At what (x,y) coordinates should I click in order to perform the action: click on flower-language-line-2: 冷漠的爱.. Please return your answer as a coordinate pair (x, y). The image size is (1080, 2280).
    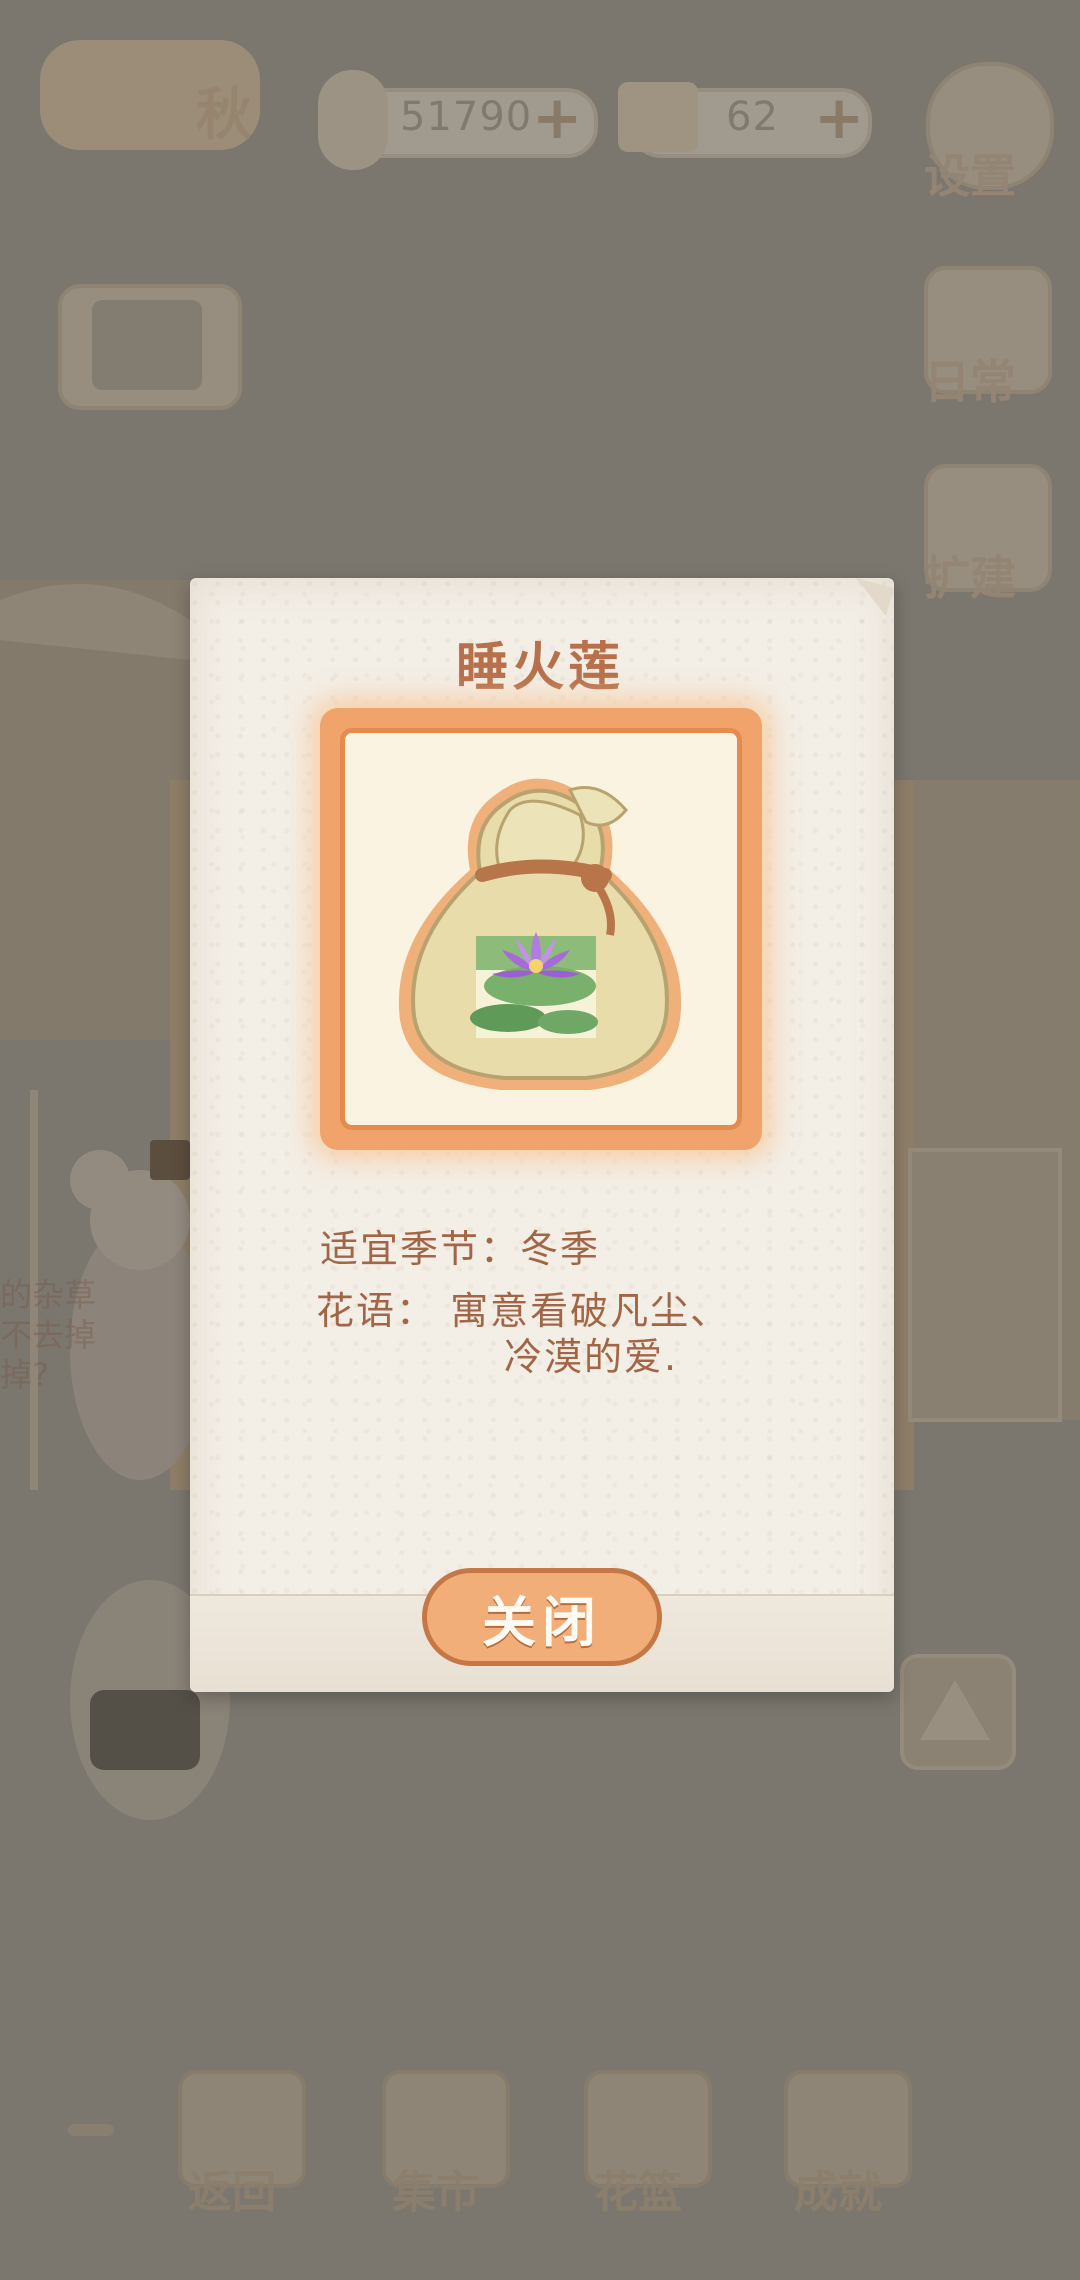
    Looking at the image, I should click on (591, 1357).